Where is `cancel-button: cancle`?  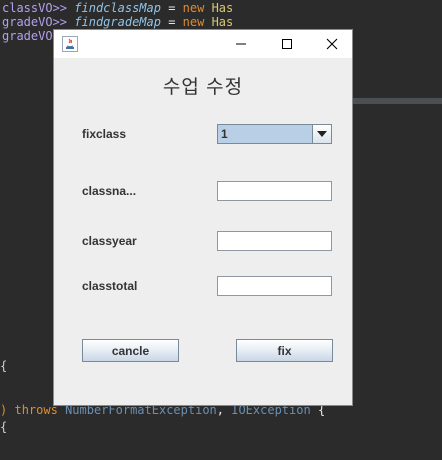
cancel-button: cancle is located at coordinates (130, 350).